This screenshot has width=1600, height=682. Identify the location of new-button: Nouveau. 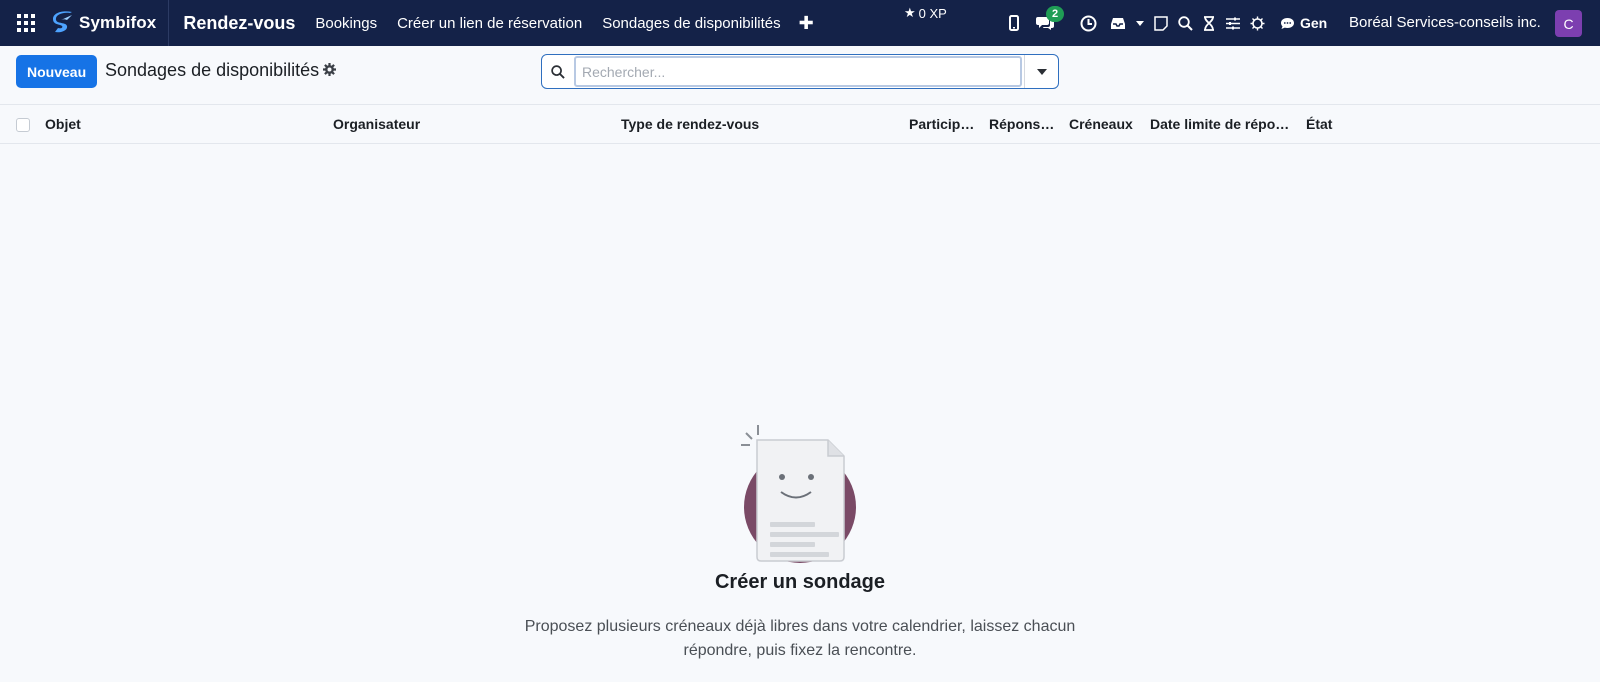
(57, 71).